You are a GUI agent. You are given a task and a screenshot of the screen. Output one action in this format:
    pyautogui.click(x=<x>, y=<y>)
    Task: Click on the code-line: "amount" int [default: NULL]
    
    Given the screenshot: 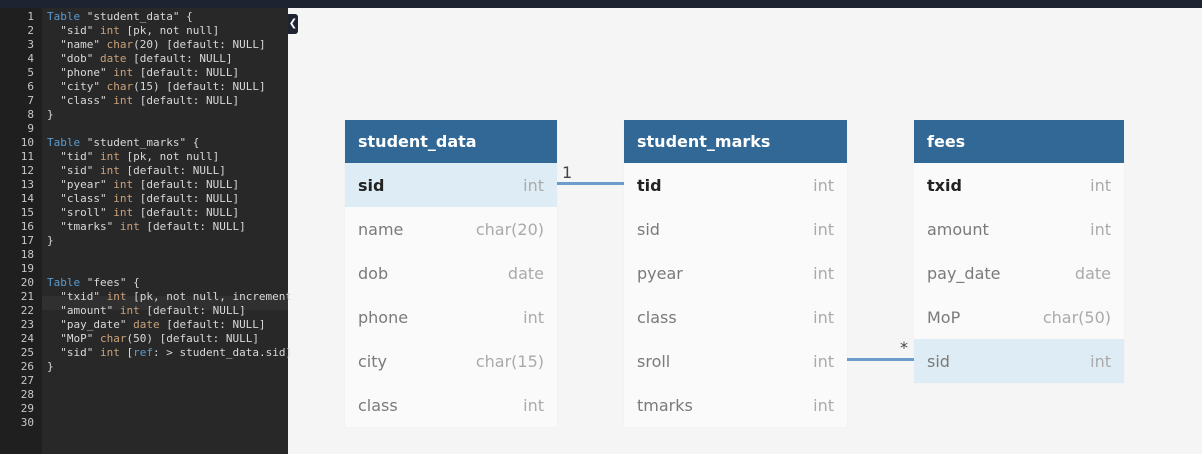 What is the action you would take?
    pyautogui.click(x=146, y=311)
    